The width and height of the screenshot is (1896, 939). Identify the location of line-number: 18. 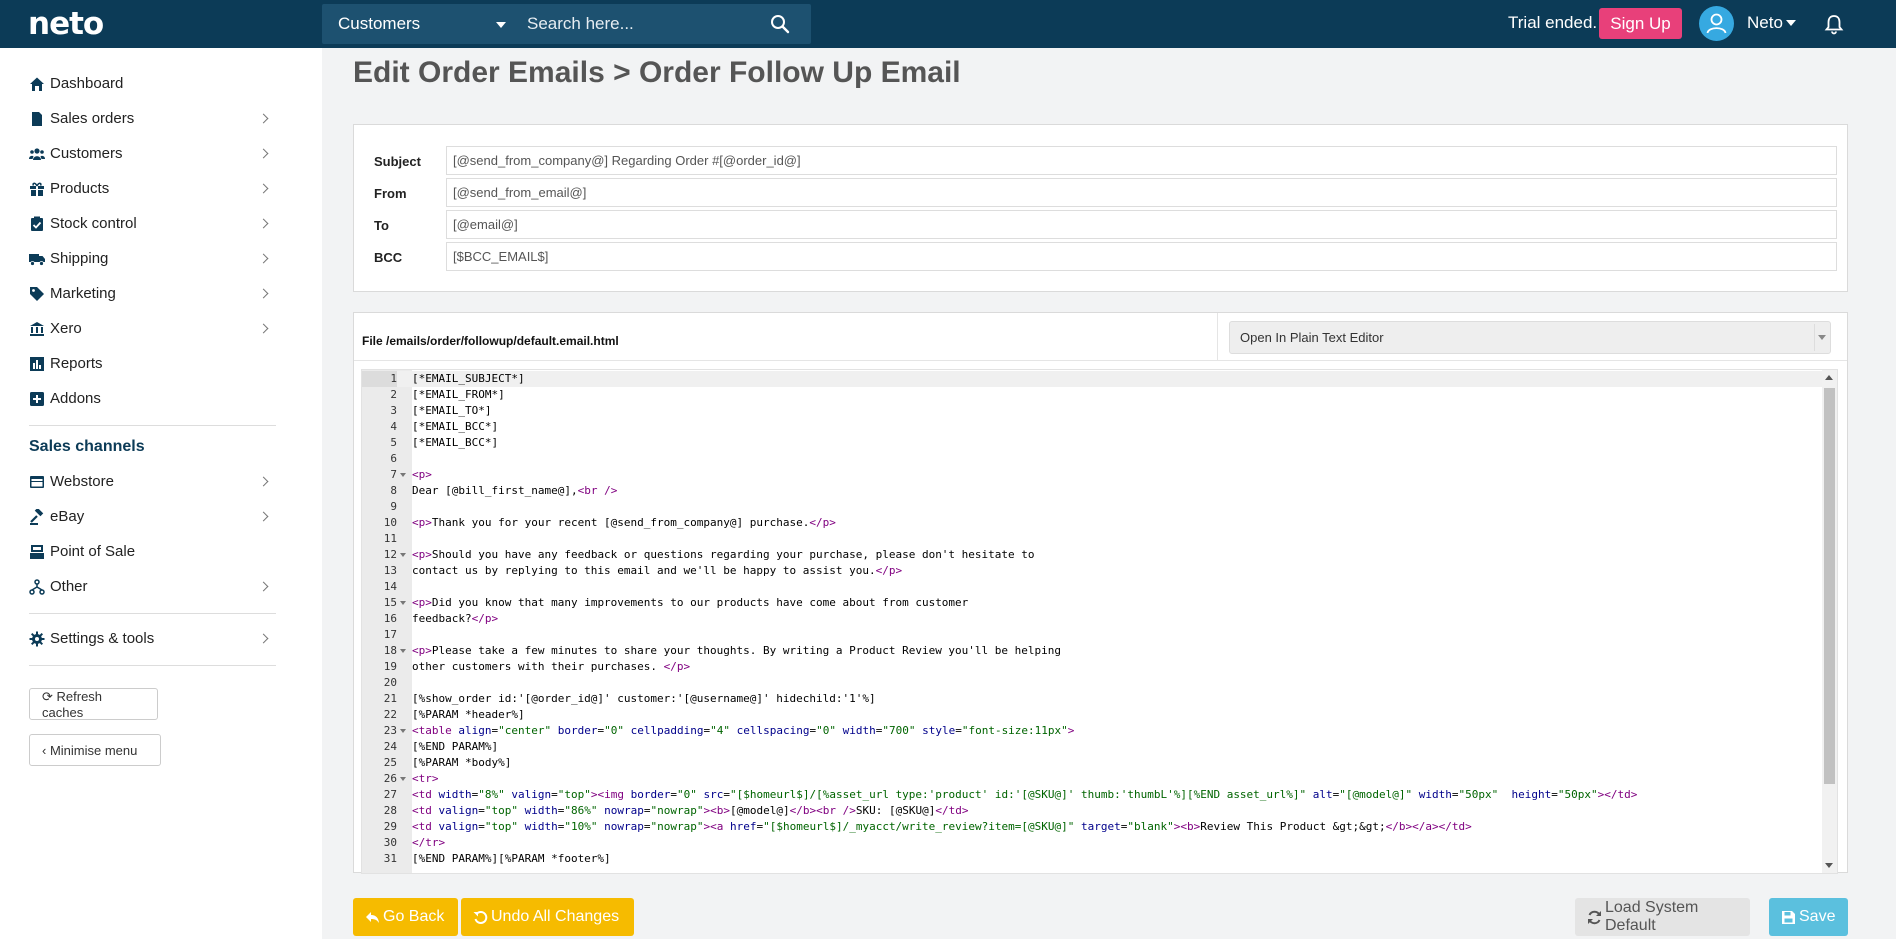
(390, 650).